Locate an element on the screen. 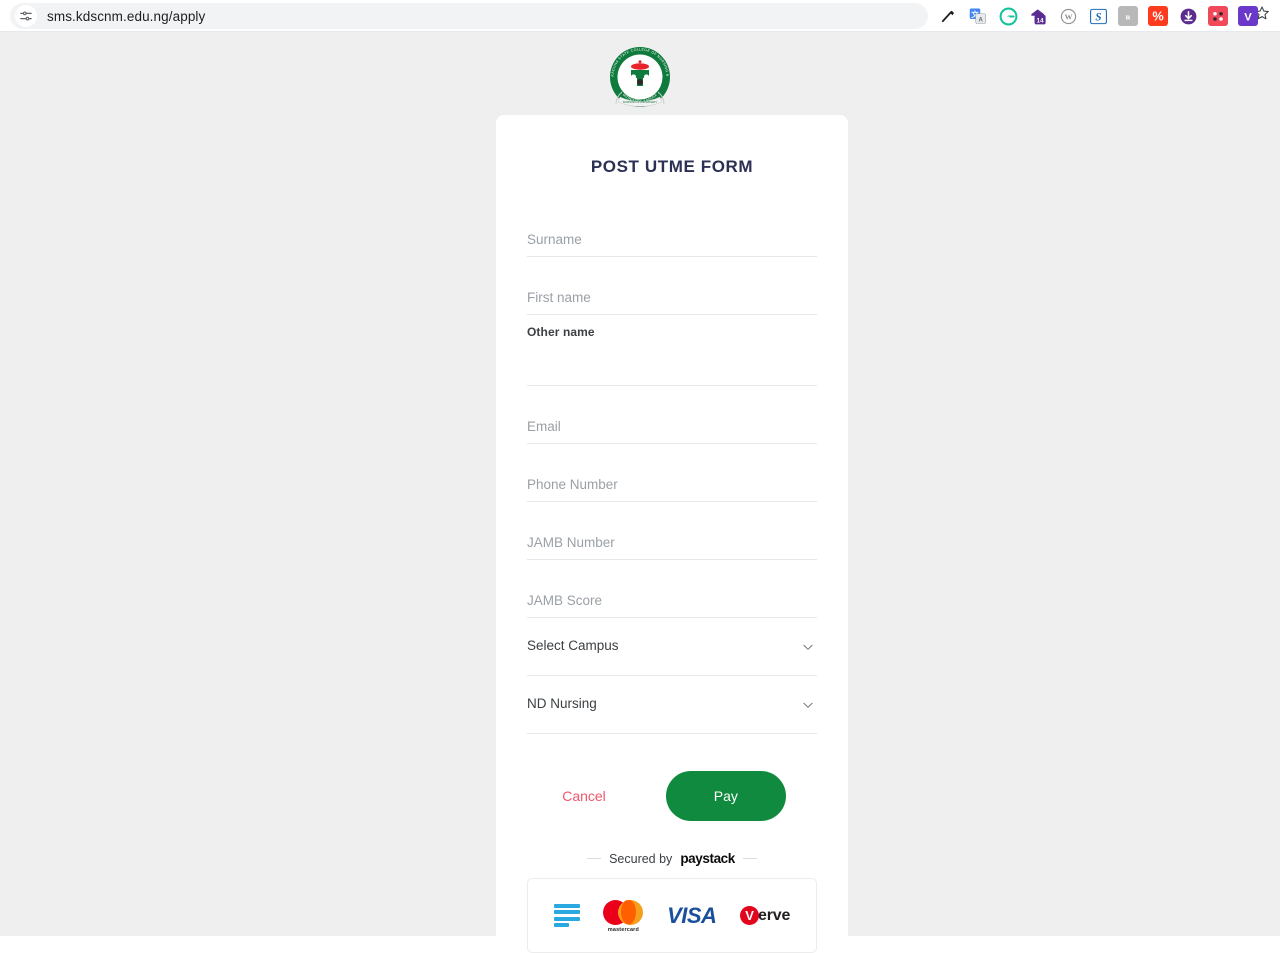  verve-v-badge: V is located at coordinates (750, 915).